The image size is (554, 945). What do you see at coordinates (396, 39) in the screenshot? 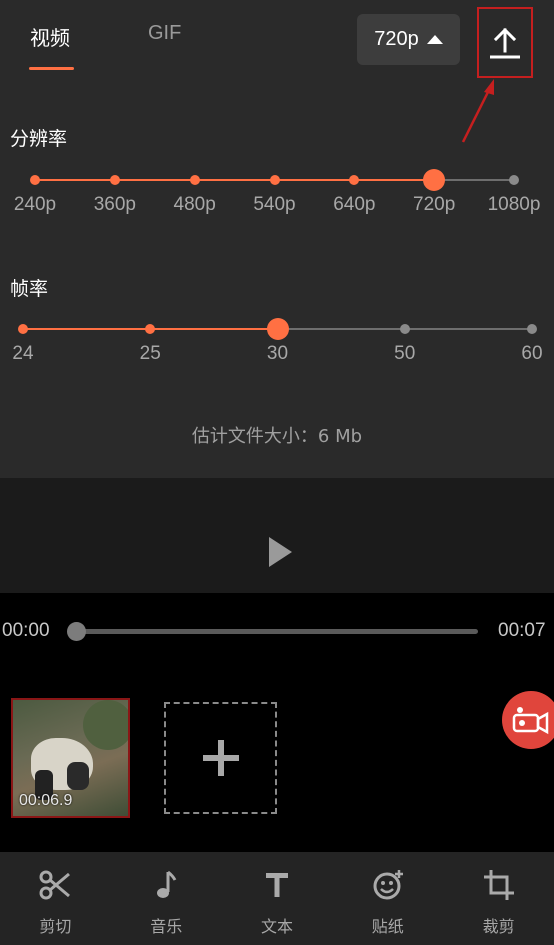
I see `resolution-dropdown-label: 720p` at bounding box center [396, 39].